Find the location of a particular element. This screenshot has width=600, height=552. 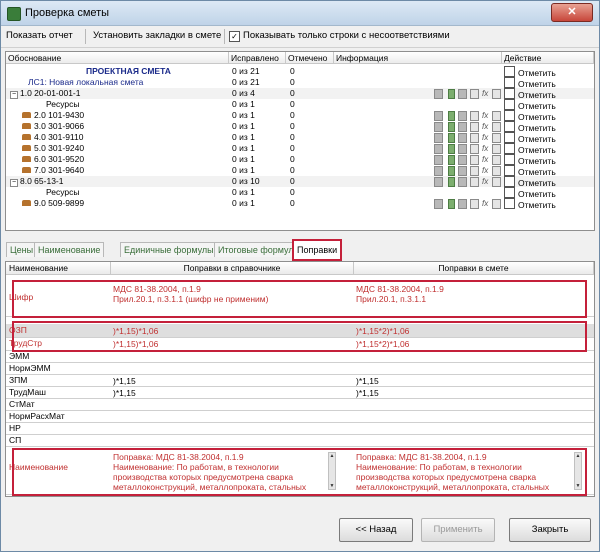

grid-header-reference: Поправки в справочнике is located at coordinates (232, 268).